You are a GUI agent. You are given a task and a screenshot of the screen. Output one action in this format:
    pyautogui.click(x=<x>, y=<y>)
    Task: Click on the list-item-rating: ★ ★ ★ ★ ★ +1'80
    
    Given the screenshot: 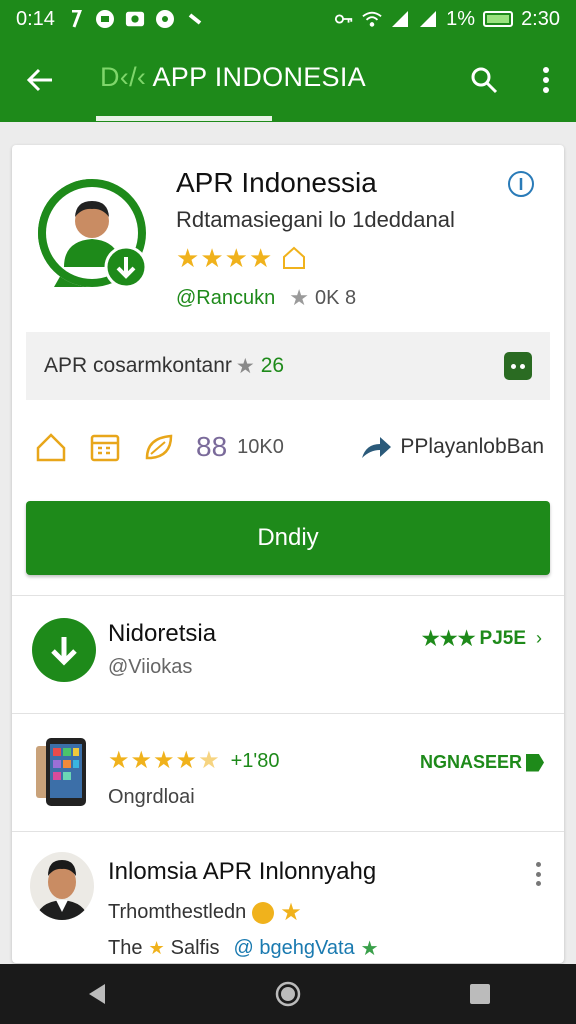 What is the action you would take?
    pyautogui.click(x=193, y=761)
    